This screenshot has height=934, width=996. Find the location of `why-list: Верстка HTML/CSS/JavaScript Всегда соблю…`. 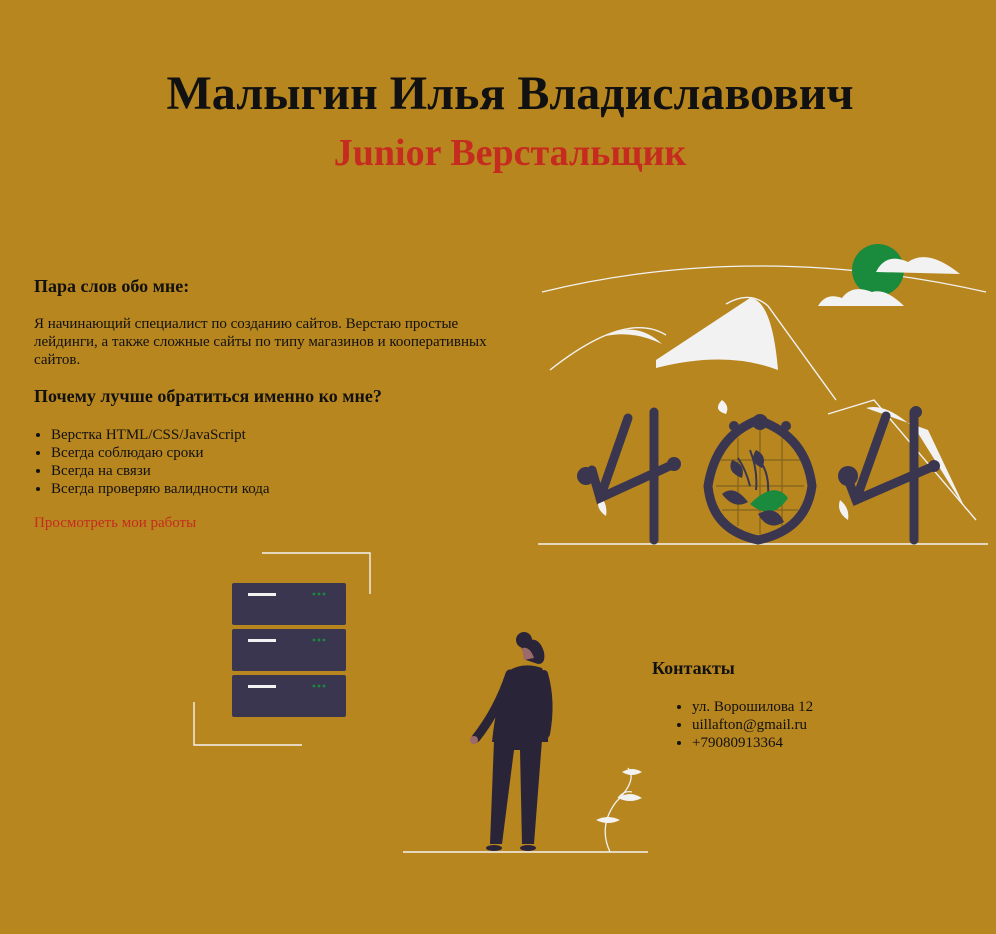

why-list: Верстка HTML/CSS/JavaScript Всегда соблю… is located at coordinates (279, 462).